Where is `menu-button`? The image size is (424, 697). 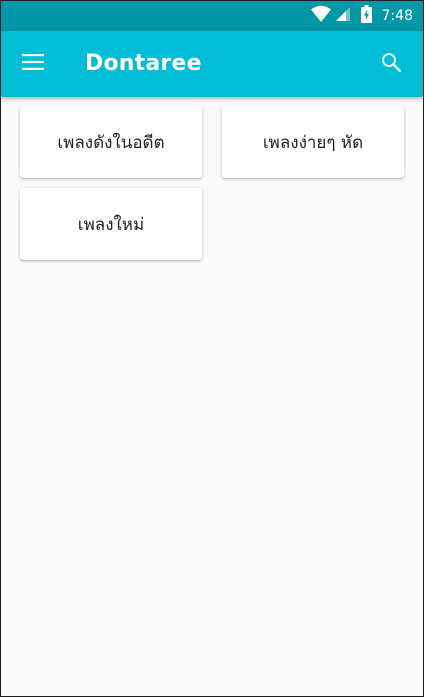
menu-button is located at coordinates (33, 64).